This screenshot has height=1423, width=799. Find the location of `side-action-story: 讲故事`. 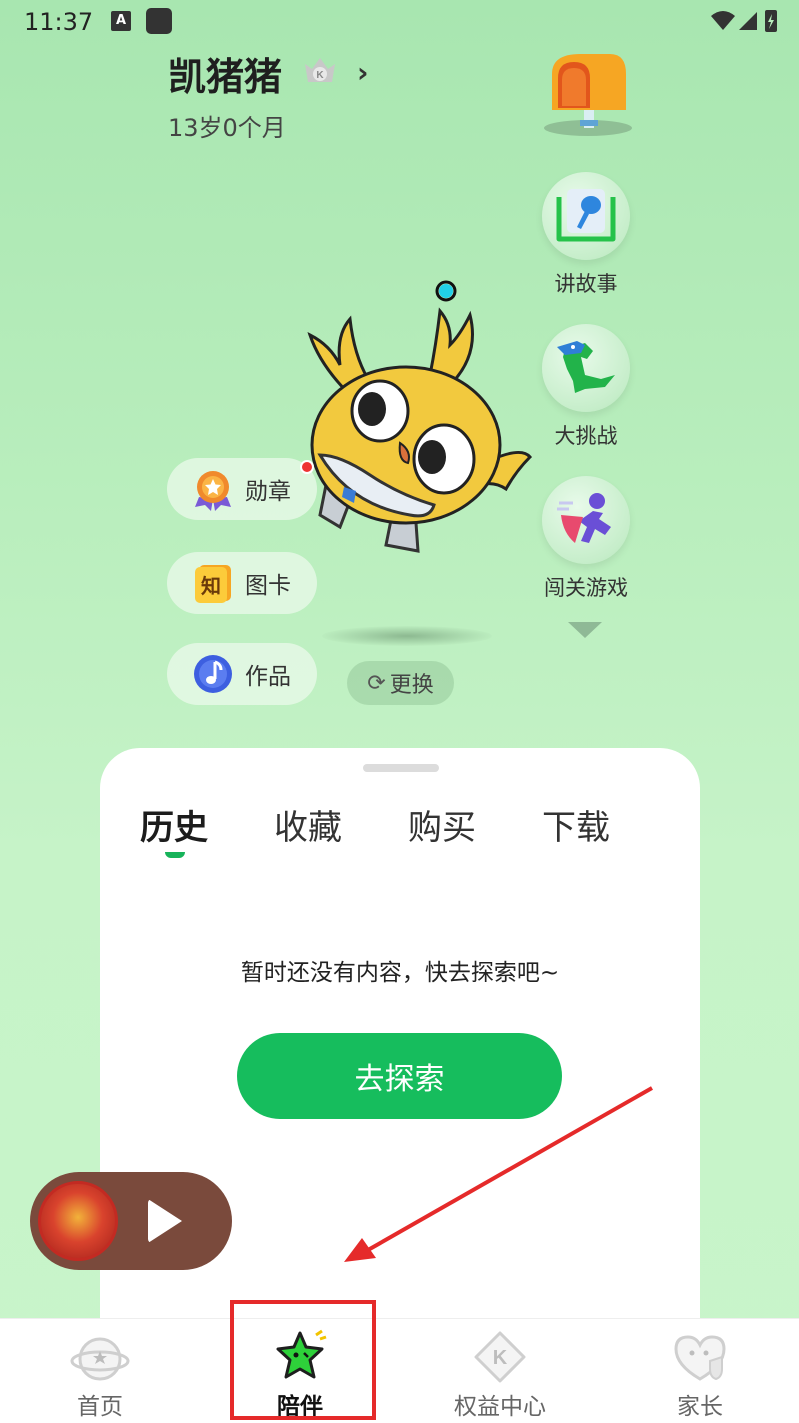

side-action-story: 讲故事 is located at coordinates (586, 235).